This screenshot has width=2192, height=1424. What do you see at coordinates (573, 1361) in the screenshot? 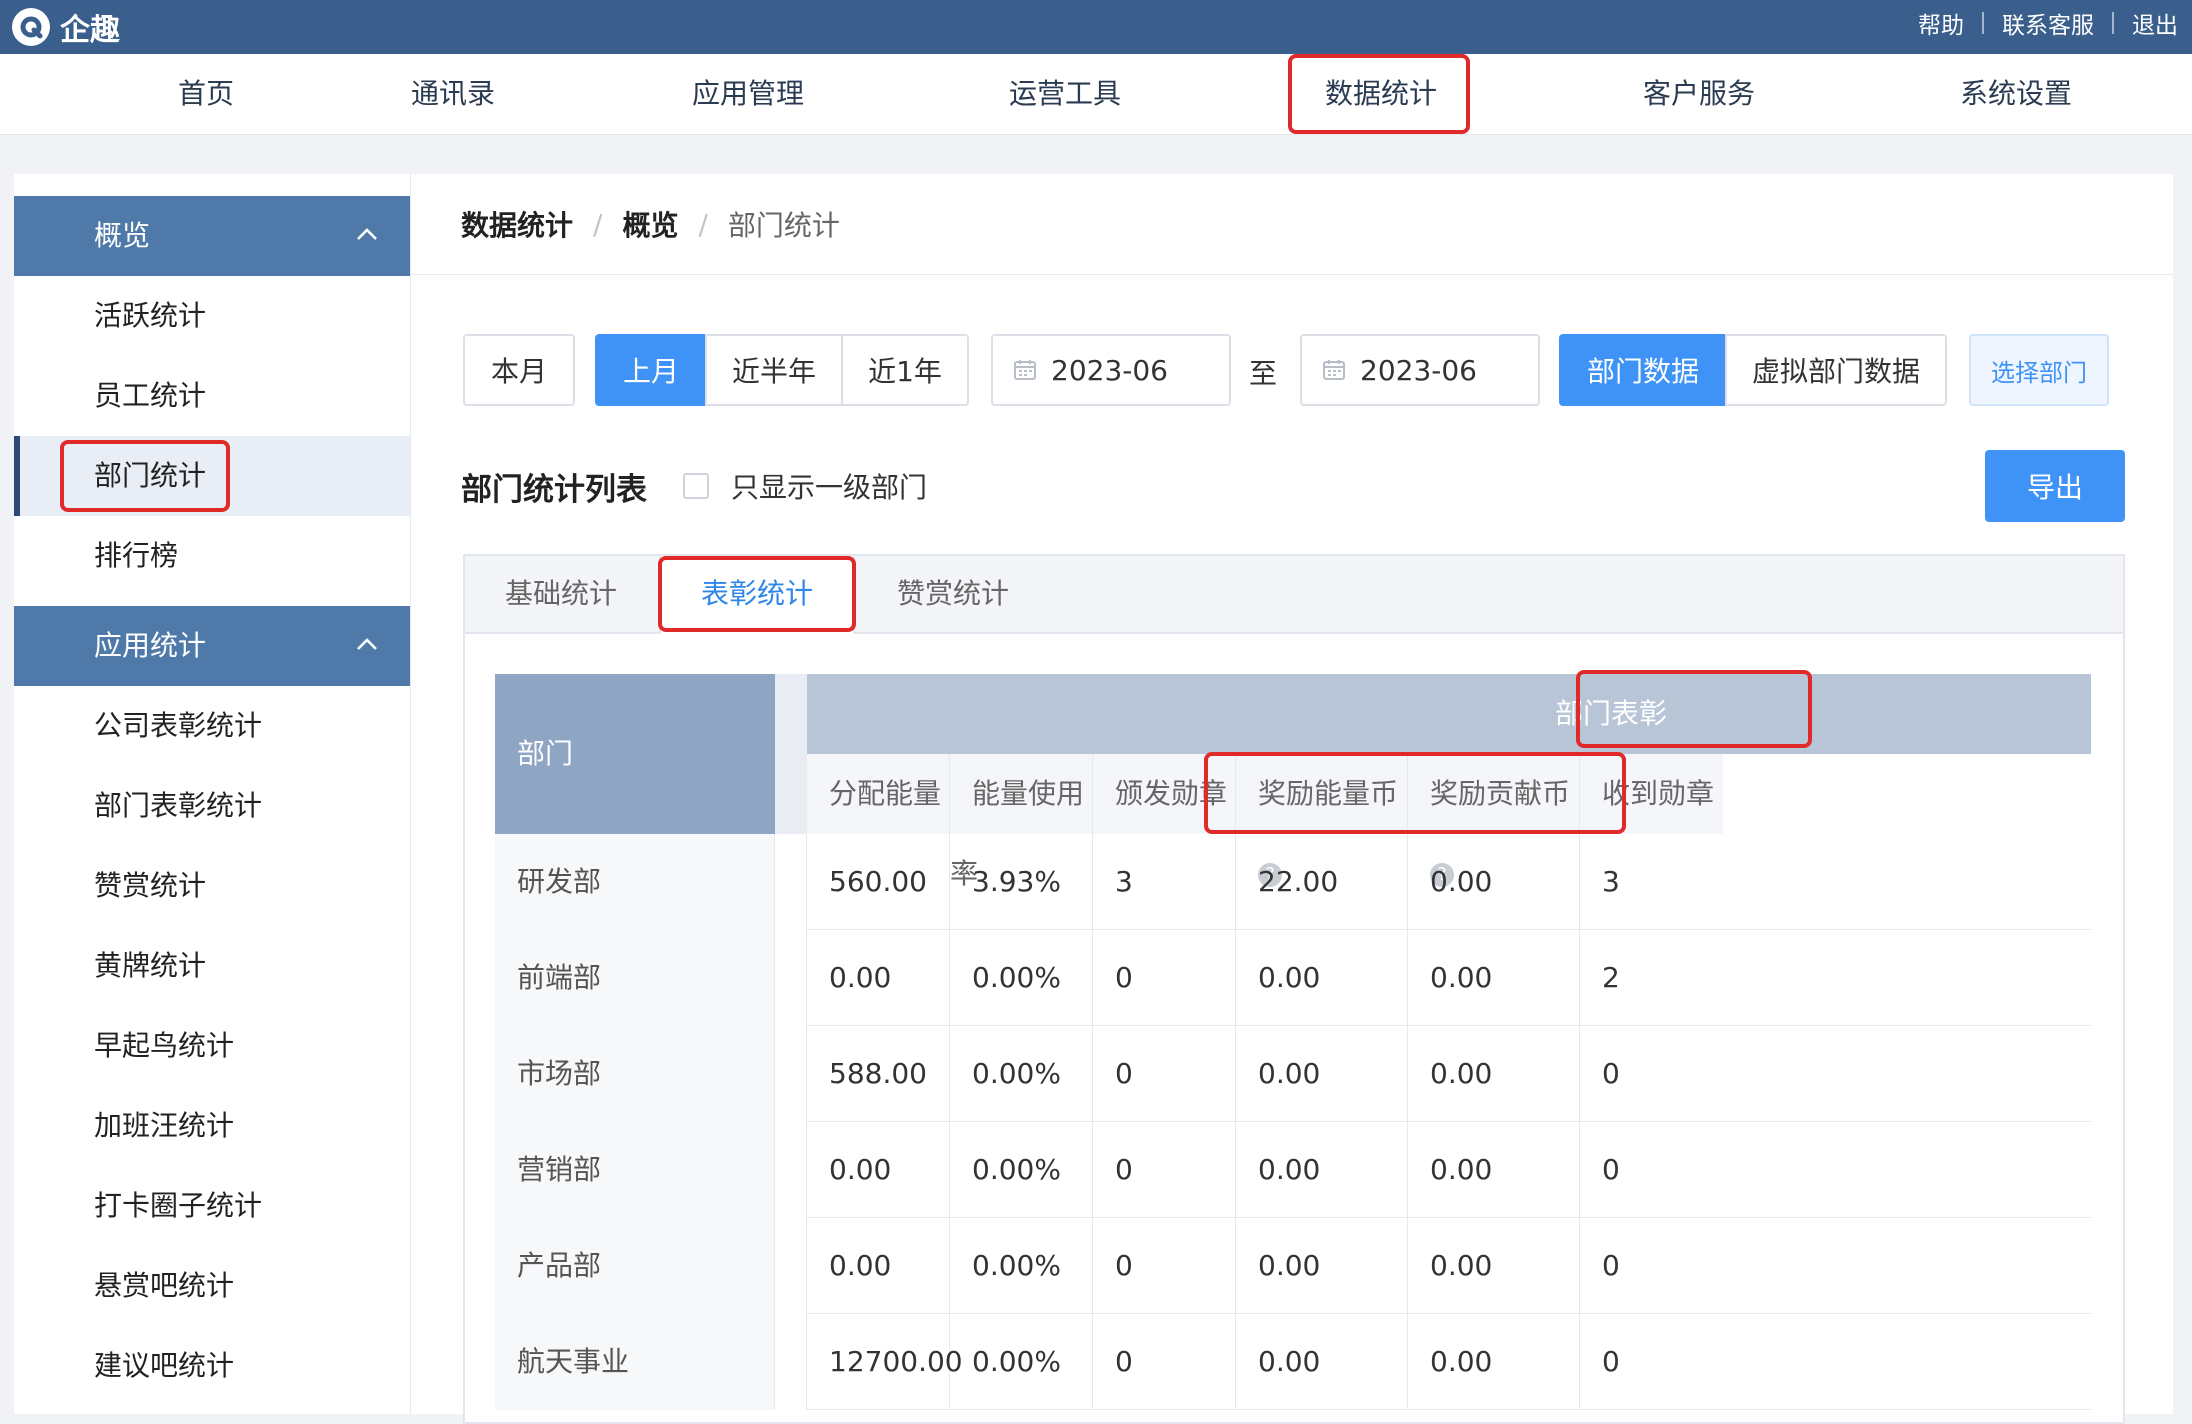
I see `cell-text: 航天事业` at bounding box center [573, 1361].